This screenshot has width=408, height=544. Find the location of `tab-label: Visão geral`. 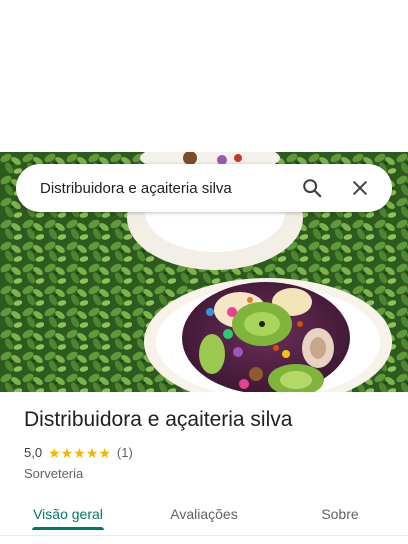

tab-label: Visão geral is located at coordinates (68, 514).